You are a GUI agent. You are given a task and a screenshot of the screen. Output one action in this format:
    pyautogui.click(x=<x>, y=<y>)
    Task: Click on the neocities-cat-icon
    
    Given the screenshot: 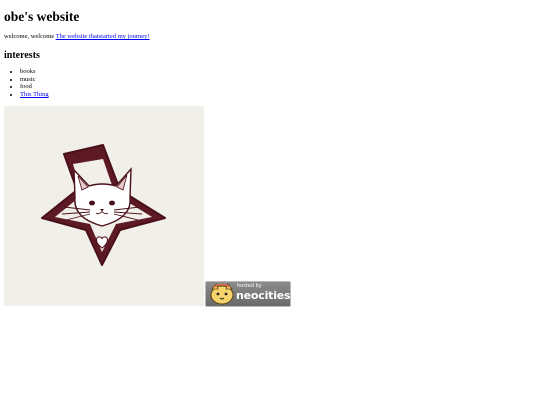 What is the action you would take?
    pyautogui.click(x=222, y=294)
    